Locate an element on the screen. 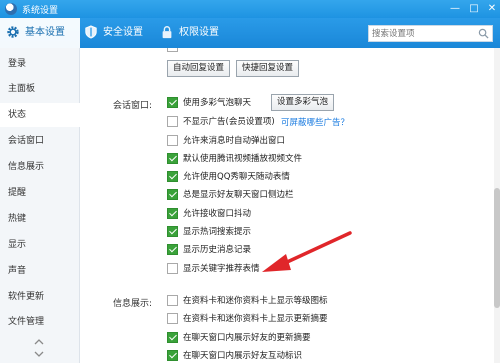 The width and height of the screenshot is (500, 363). option-label: 在聊天窗口内展示好友的更新摘要 is located at coordinates (247, 338).